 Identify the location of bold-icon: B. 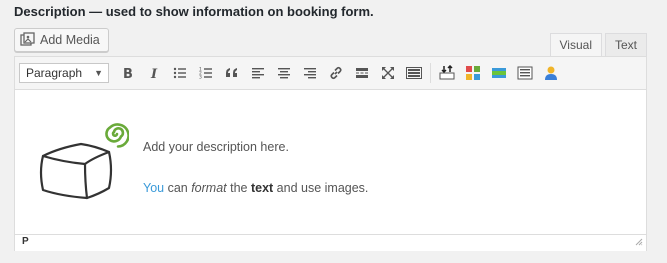
(128, 73).